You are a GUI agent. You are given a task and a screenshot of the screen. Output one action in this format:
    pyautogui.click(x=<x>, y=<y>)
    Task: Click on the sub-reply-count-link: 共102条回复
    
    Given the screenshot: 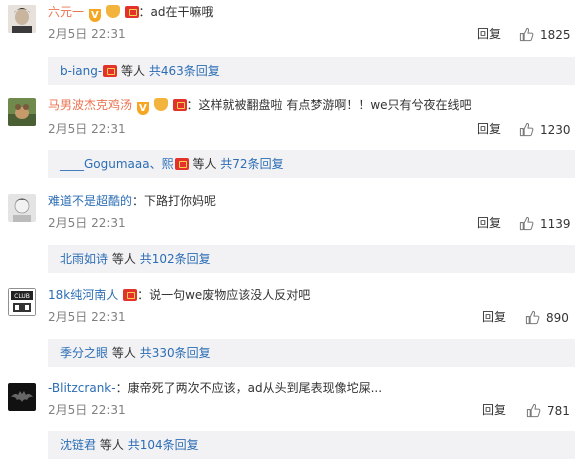 What is the action you would take?
    pyautogui.click(x=175, y=259)
    